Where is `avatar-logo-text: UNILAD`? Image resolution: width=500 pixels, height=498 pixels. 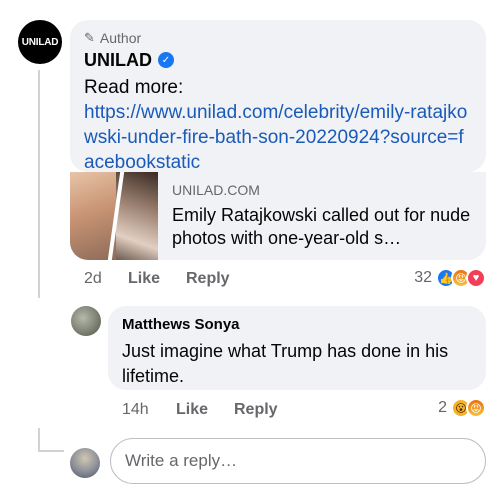 avatar-logo-text: UNILAD is located at coordinates (40, 42).